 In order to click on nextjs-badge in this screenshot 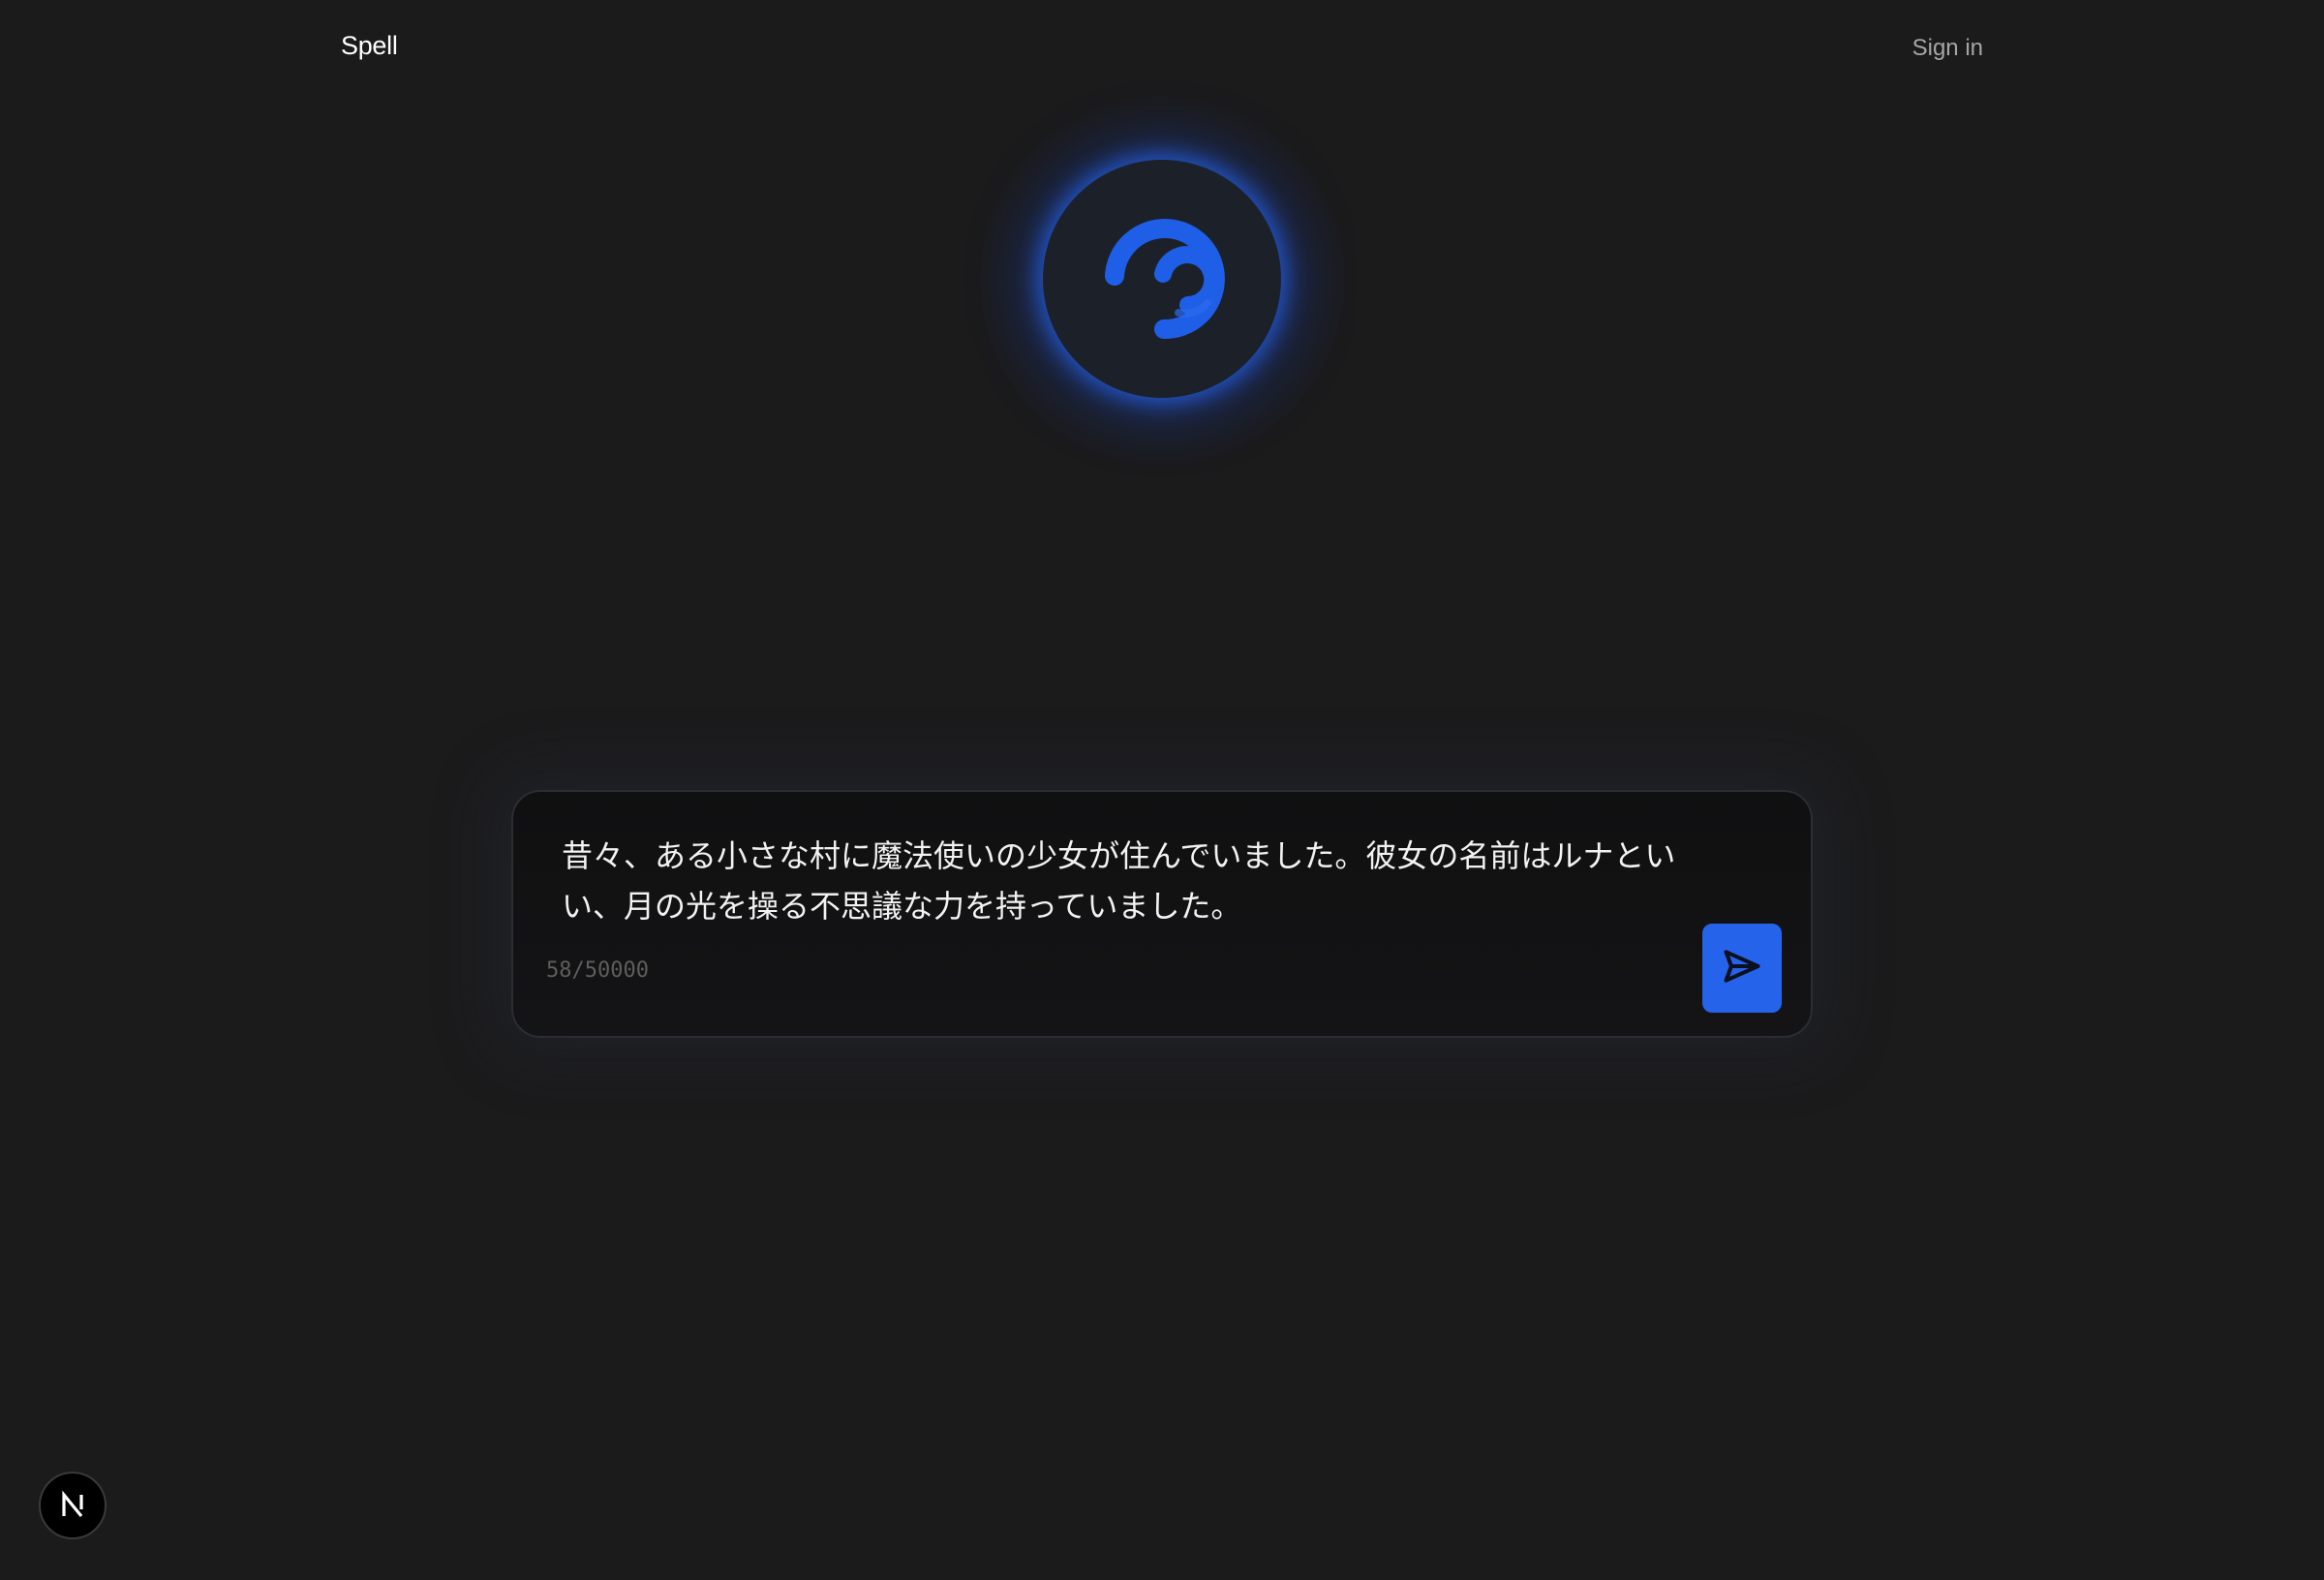, I will do `click(73, 1505)`.